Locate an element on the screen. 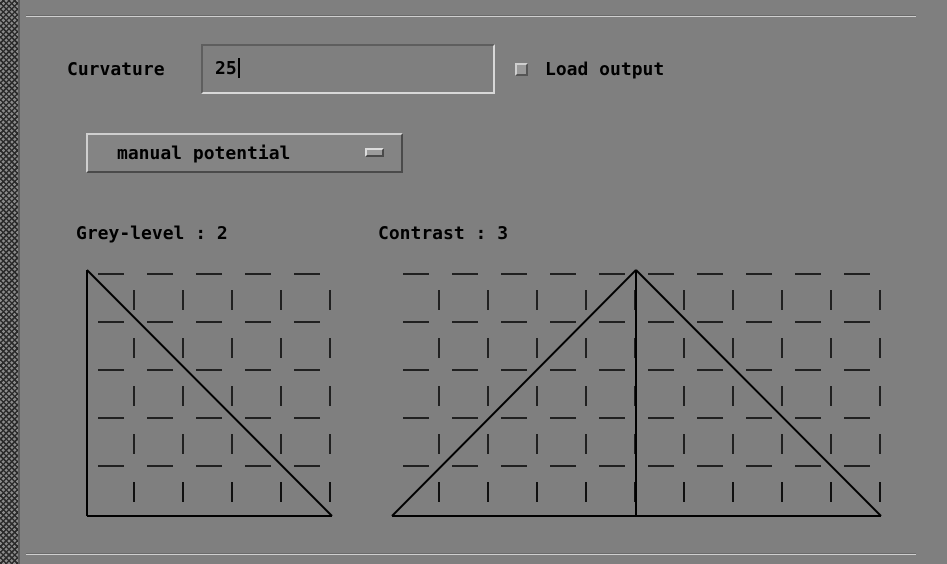 The width and height of the screenshot is (947, 564). load-output-label: Load output is located at coordinates (605, 69).